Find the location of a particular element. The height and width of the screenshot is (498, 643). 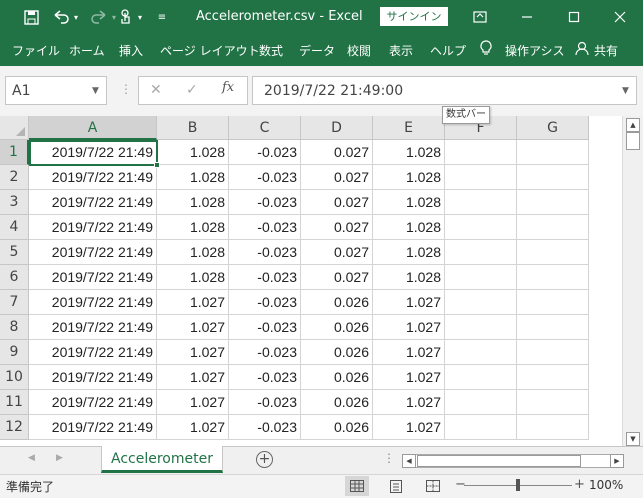

vertical-scrollbar: ▲ ▼ is located at coordinates (632, 281).